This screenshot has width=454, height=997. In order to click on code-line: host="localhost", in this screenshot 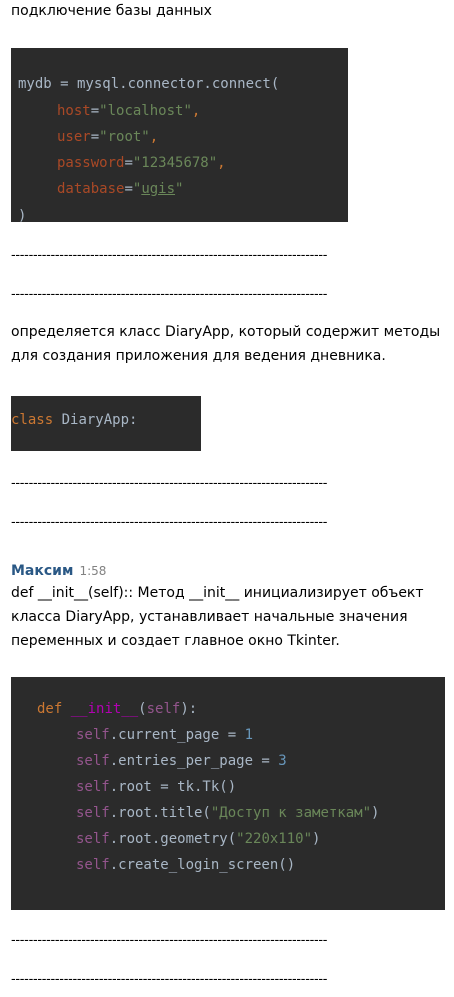, I will do `click(129, 111)`.